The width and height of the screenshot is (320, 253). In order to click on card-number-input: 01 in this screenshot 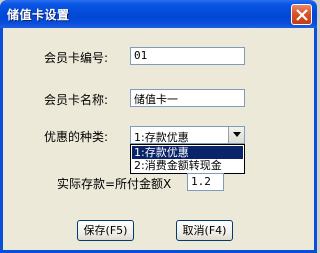, I will do `click(187, 56)`.